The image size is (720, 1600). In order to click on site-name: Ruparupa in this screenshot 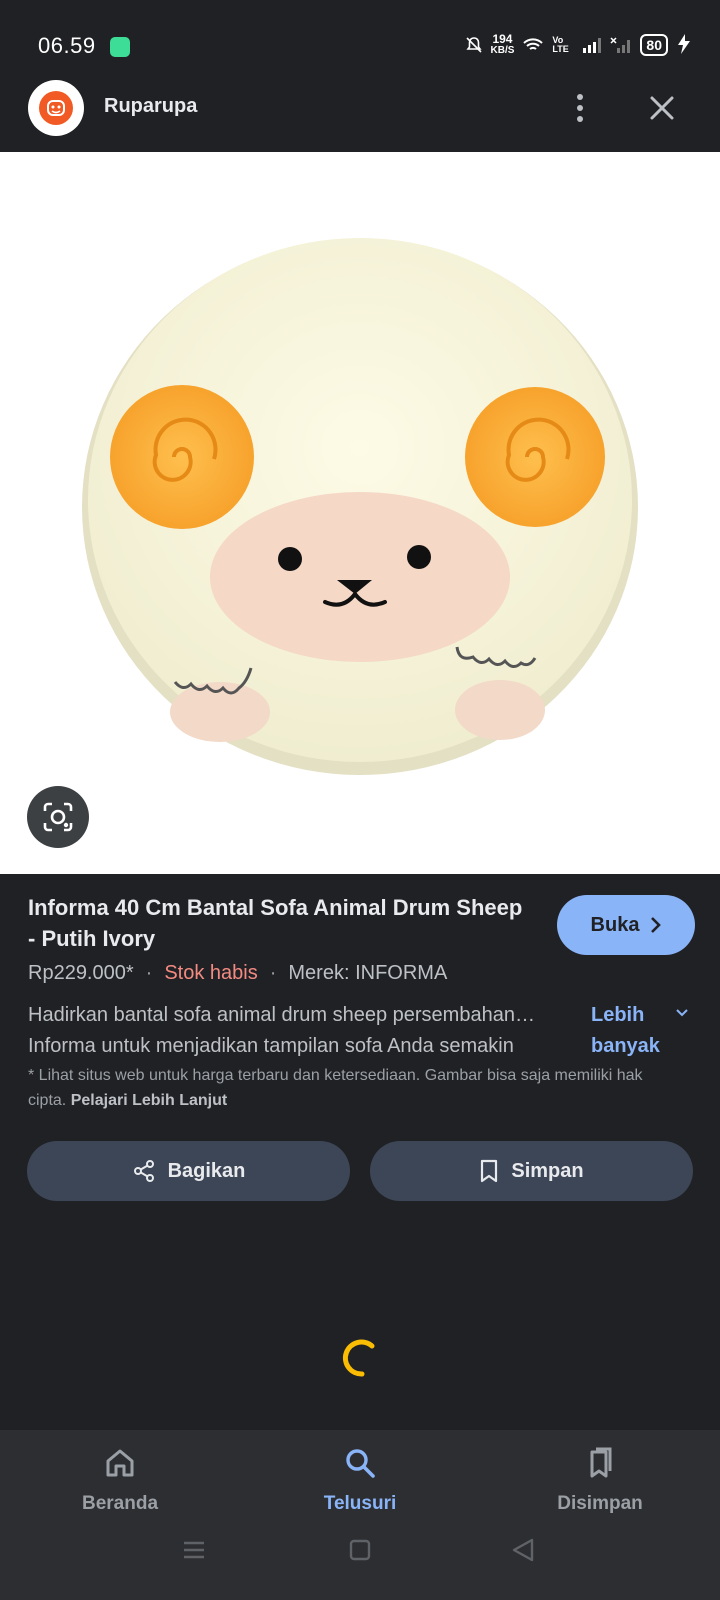, I will do `click(150, 106)`.